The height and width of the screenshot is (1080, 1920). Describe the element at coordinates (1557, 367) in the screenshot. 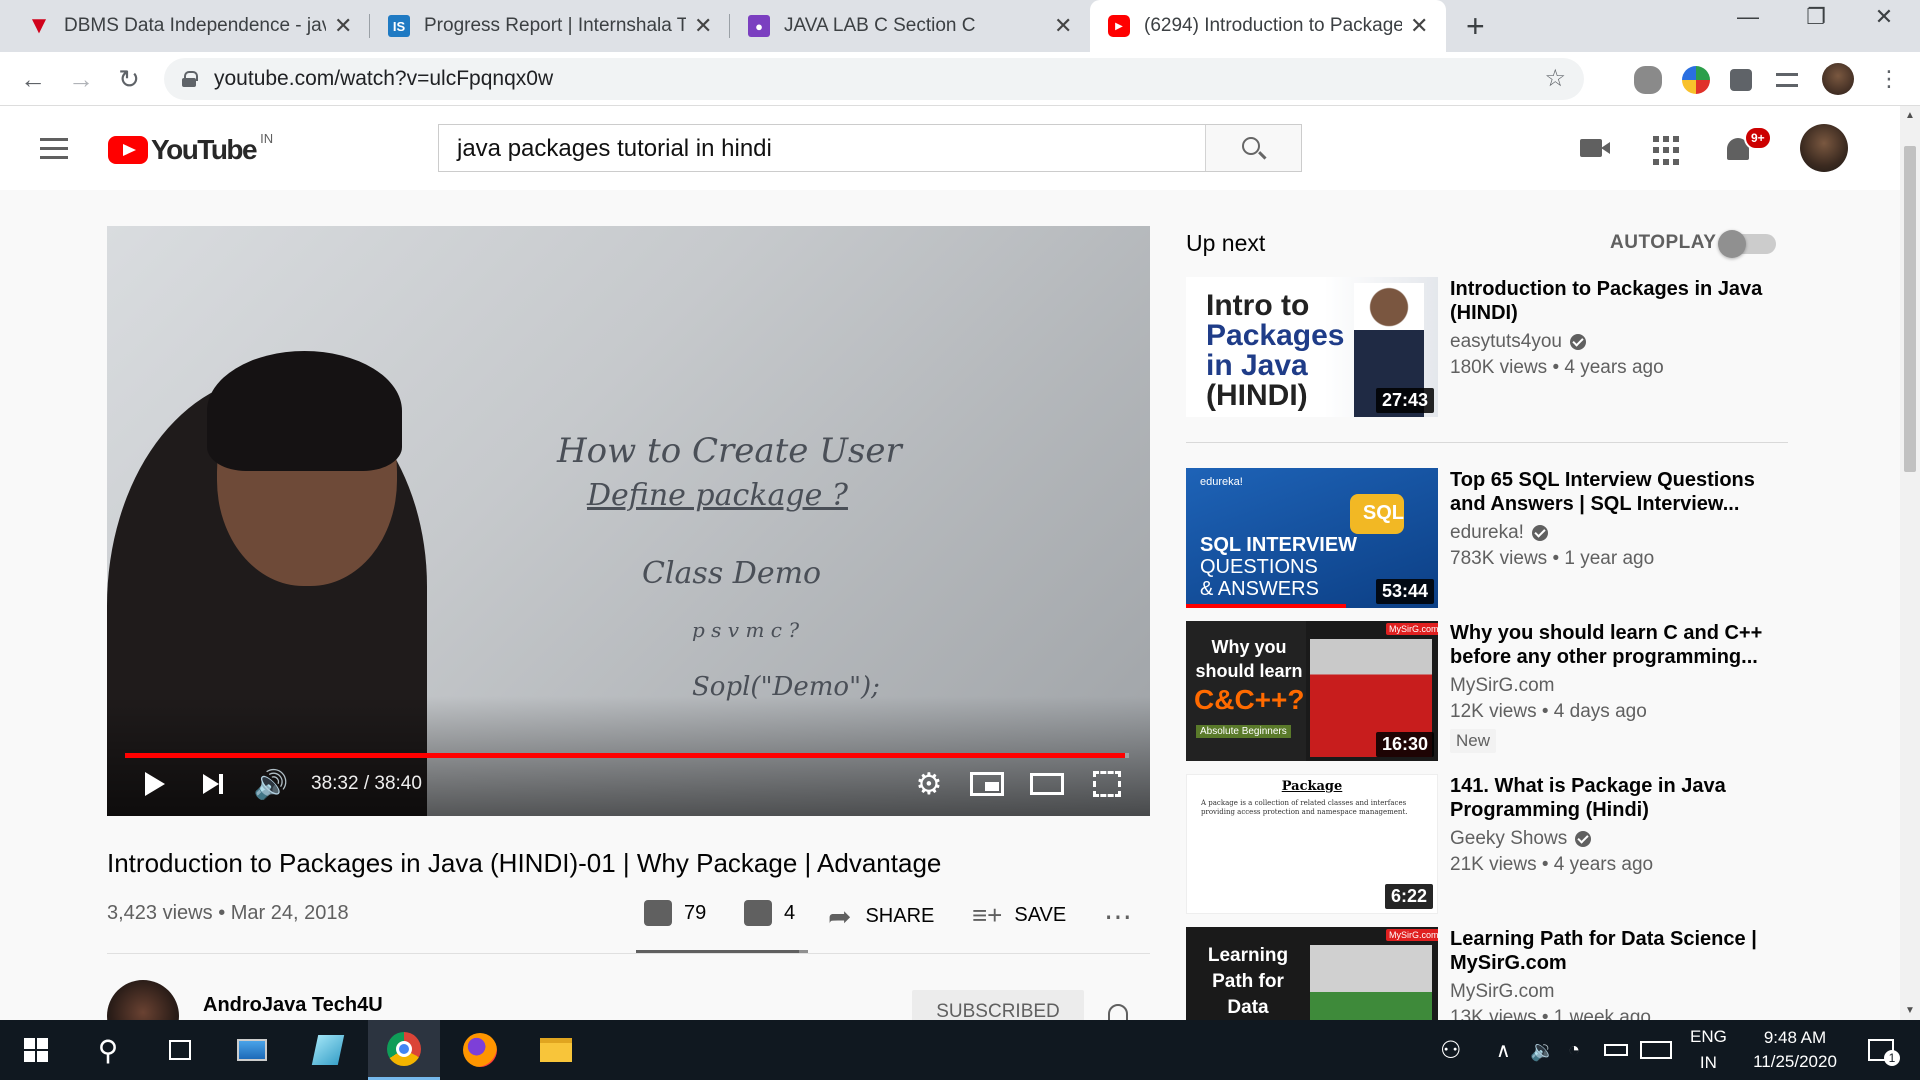

I see `recommendation-meta: 180K views • 4 years ago` at that location.